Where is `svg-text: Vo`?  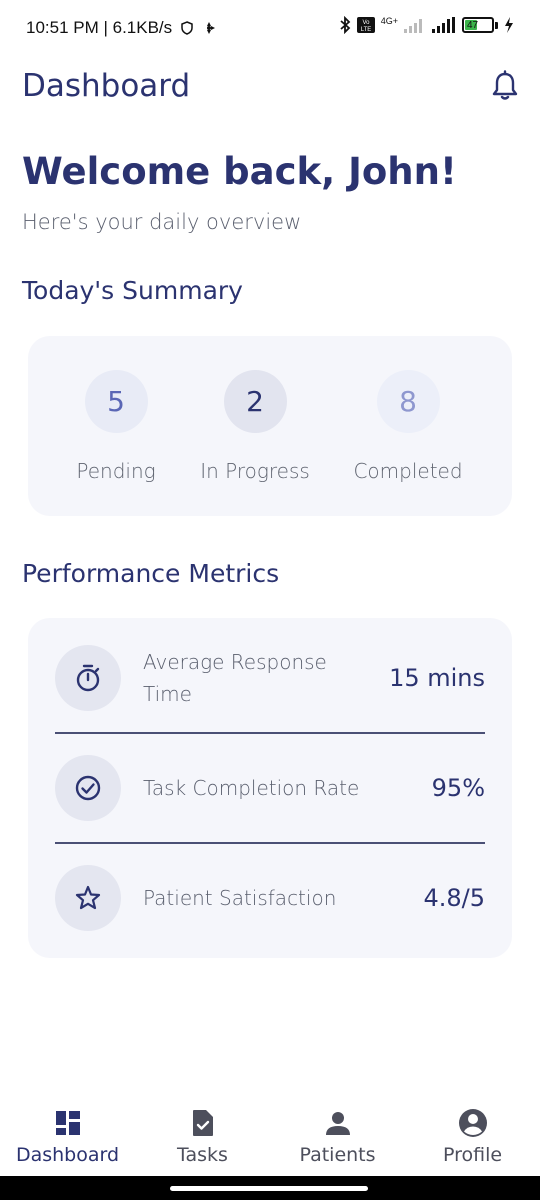 svg-text: Vo is located at coordinates (366, 23).